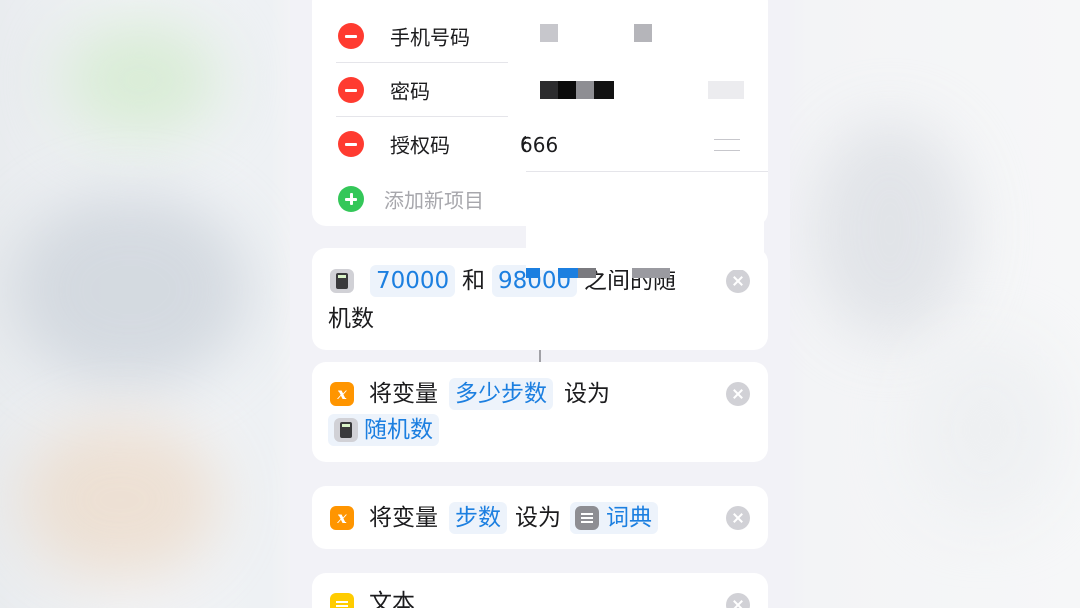 This screenshot has height=608, width=1080. What do you see at coordinates (351, 199) in the screenshot?
I see `add-icon` at bounding box center [351, 199].